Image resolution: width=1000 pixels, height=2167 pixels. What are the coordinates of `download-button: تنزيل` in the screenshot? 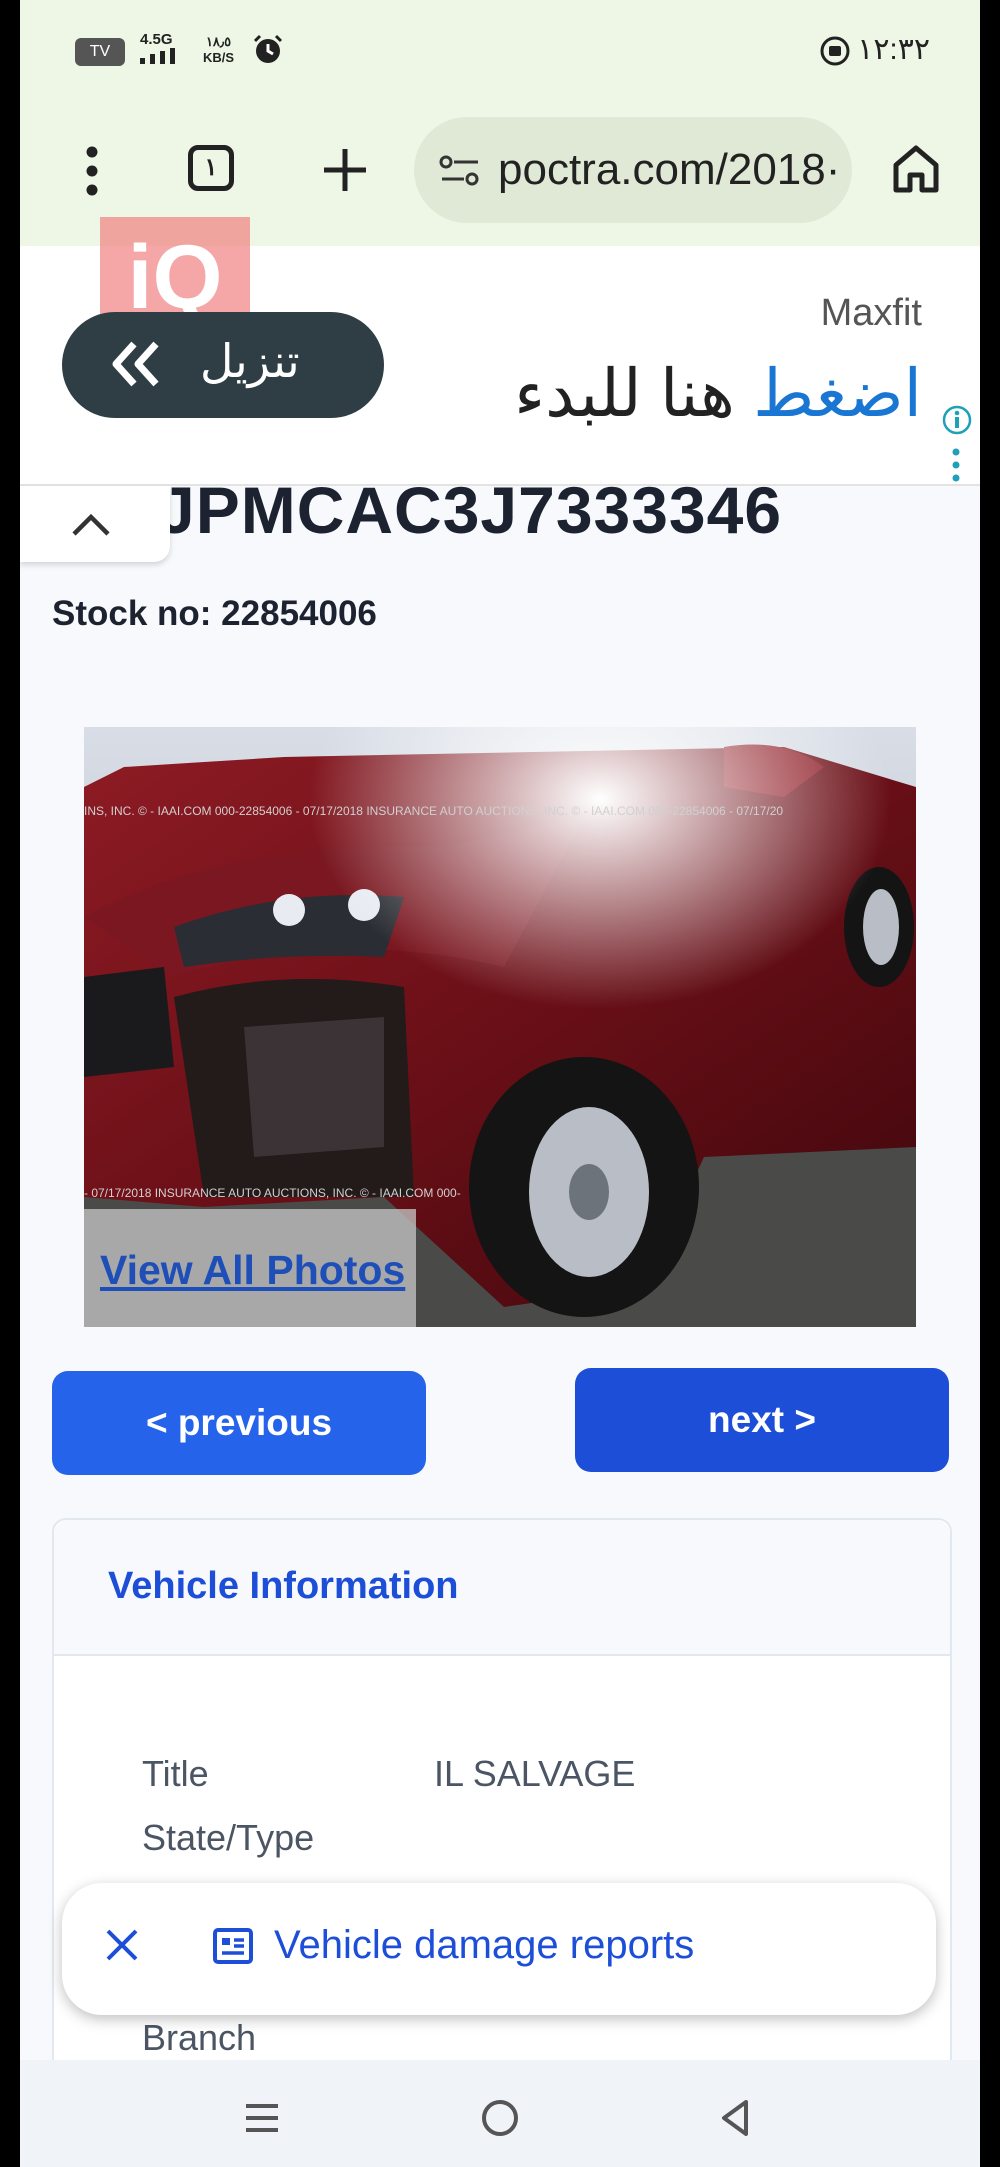 It's located at (223, 365).